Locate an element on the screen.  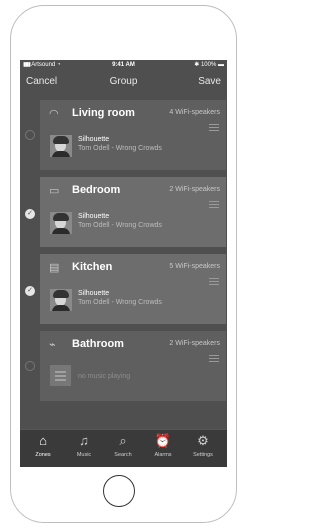
tab-alarms: ⏰ Alarms is located at coordinates (163, 448).